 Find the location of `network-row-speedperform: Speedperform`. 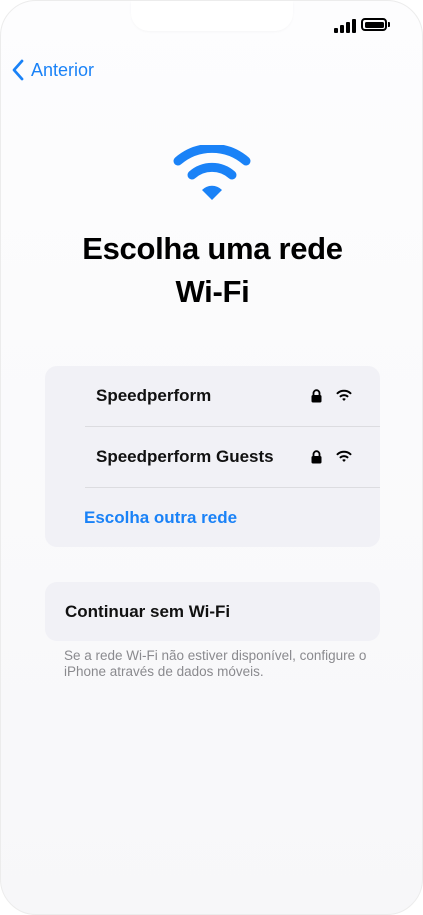

network-row-speedperform: Speedperform is located at coordinates (212, 396).